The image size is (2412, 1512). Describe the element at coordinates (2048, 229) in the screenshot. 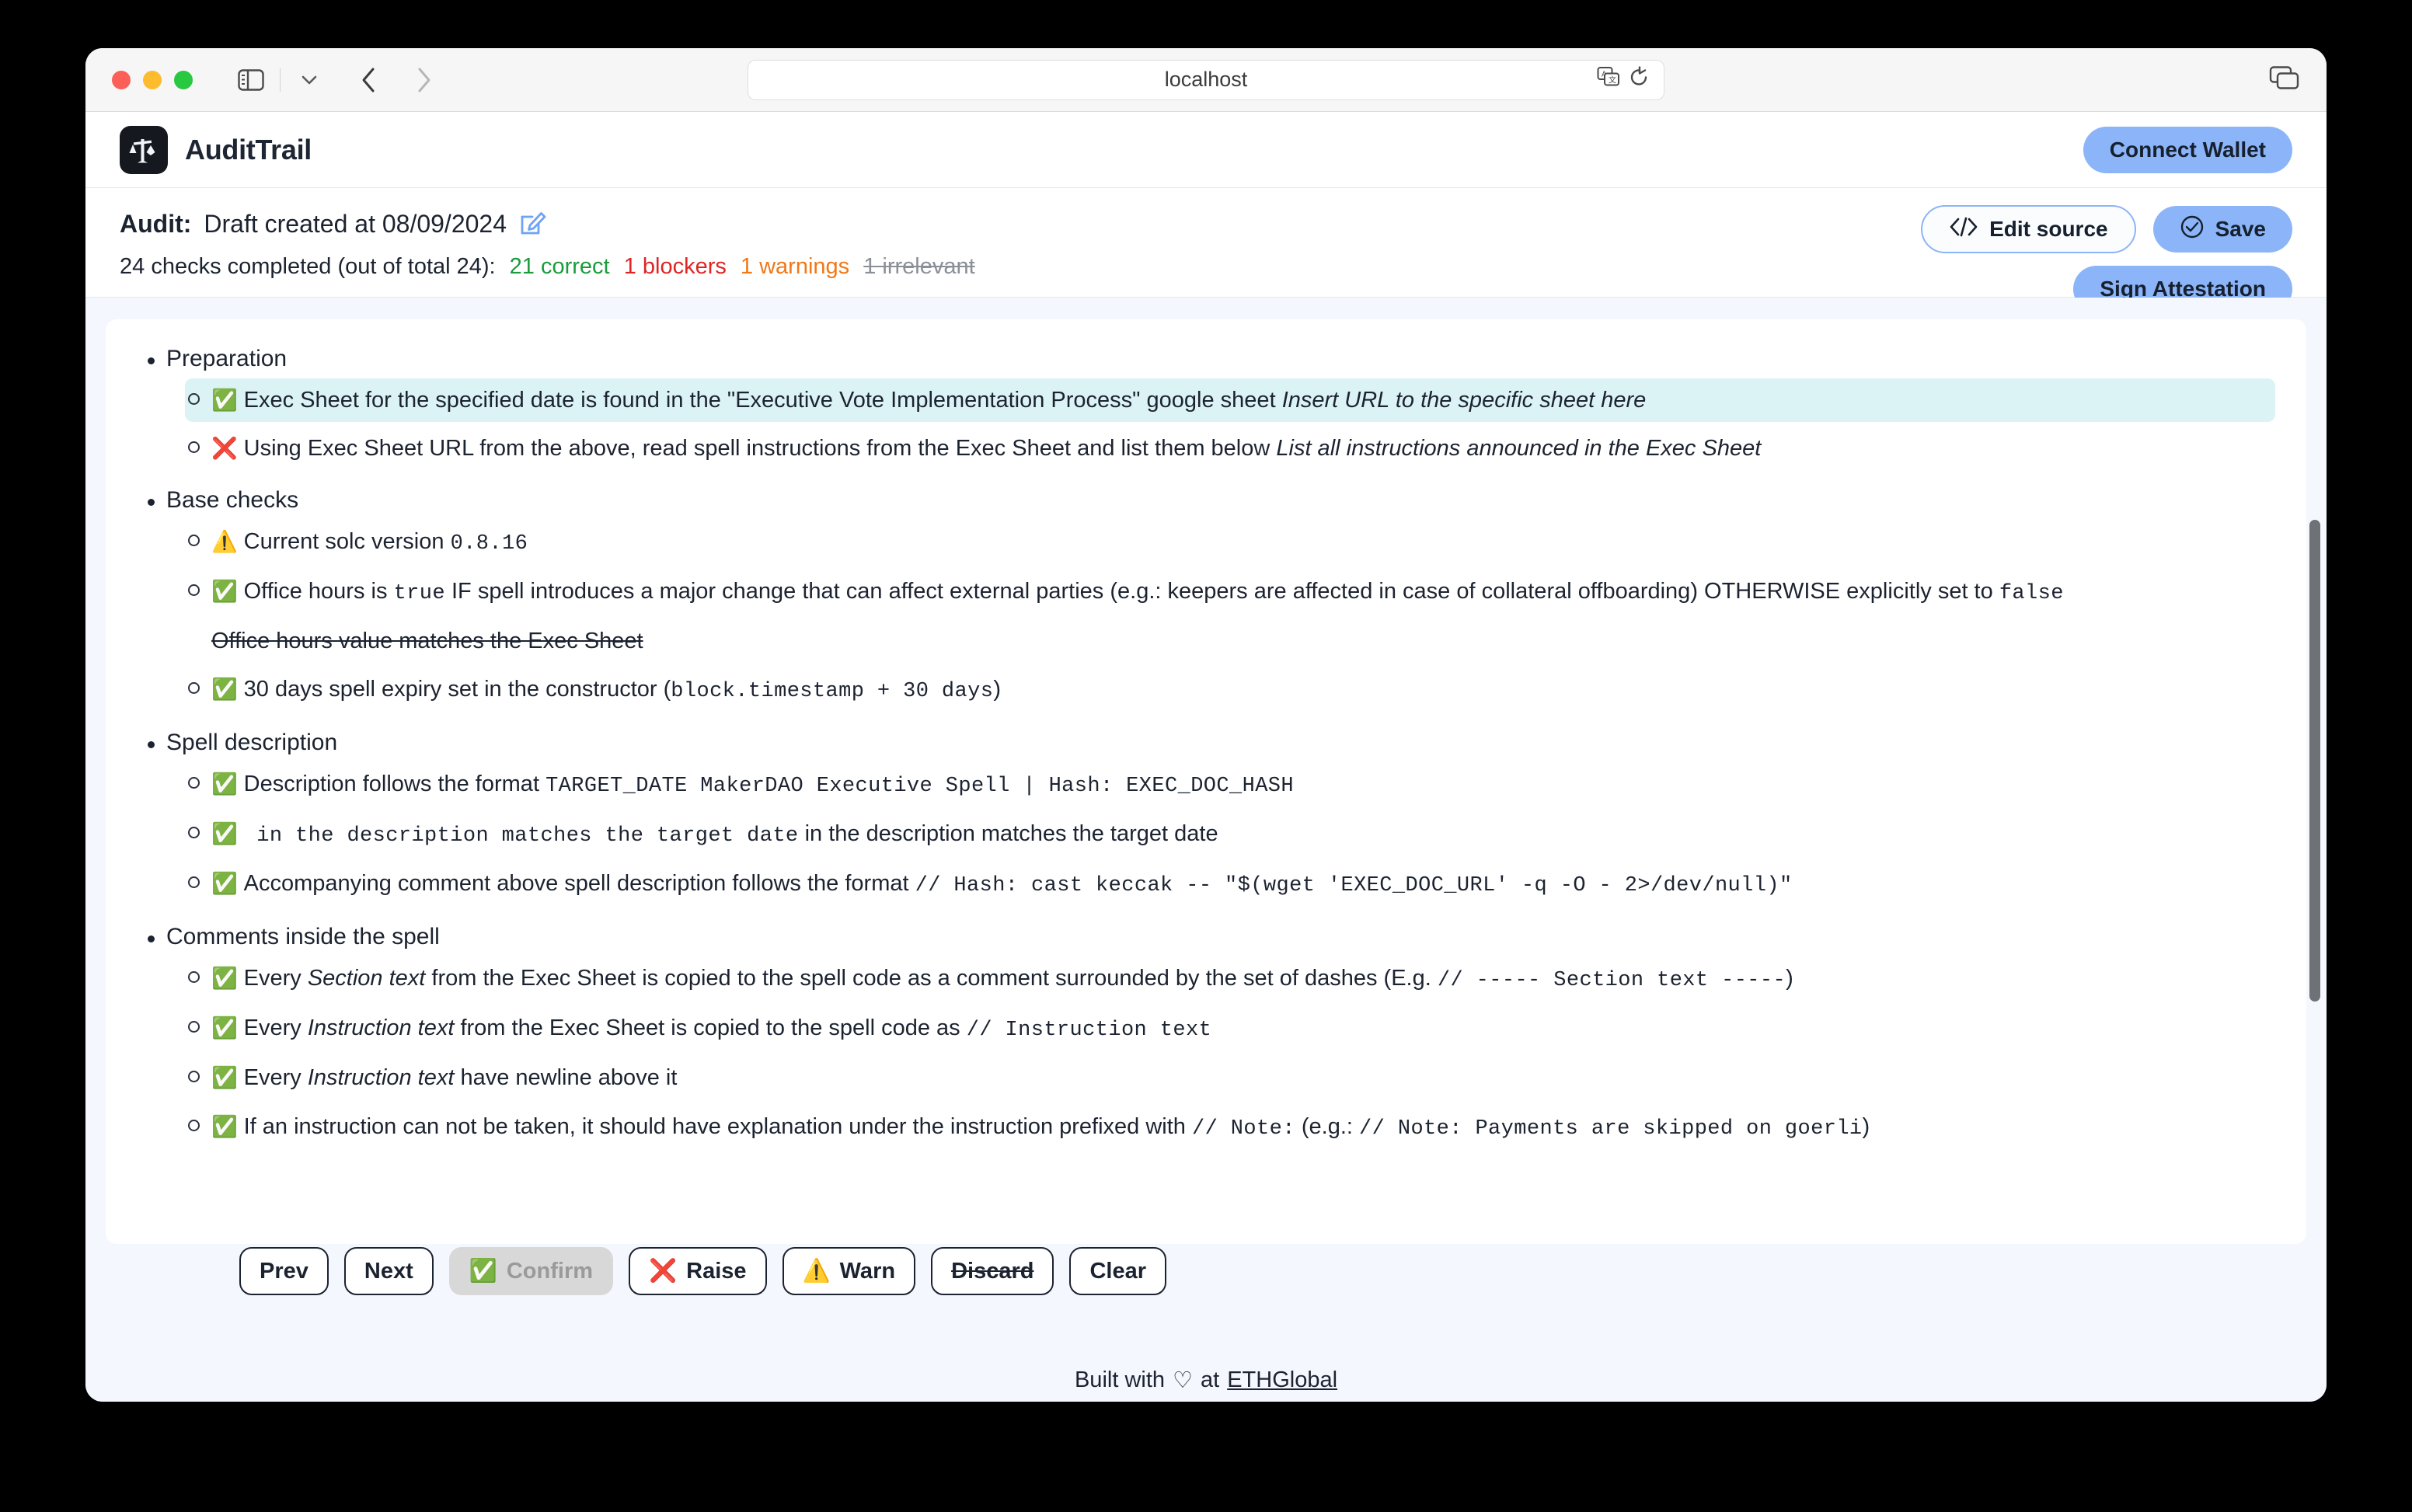

I see `edit-source-label: Edit source` at that location.